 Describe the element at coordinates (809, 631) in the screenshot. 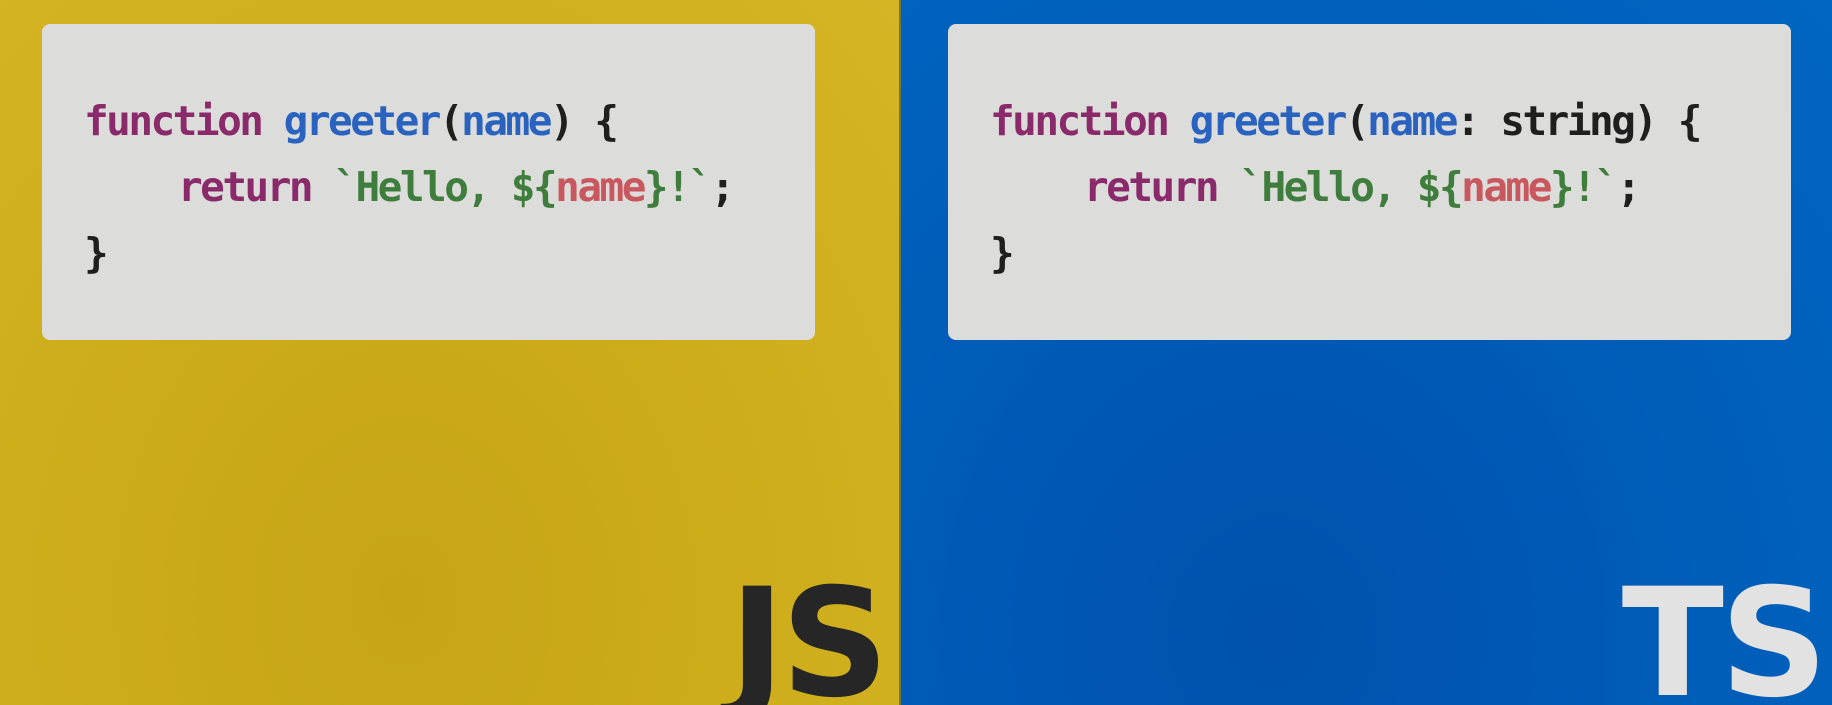

I see `js-label: JS` at that location.